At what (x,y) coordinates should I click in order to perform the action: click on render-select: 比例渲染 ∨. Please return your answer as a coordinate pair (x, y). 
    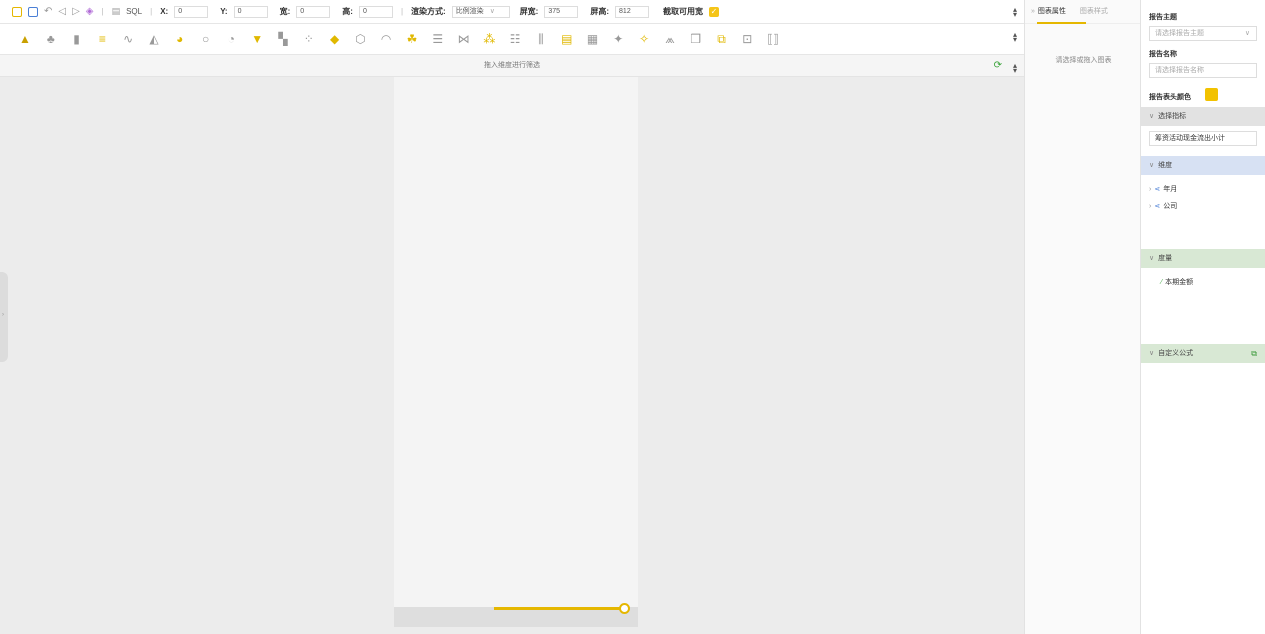
    Looking at the image, I should click on (480, 11).